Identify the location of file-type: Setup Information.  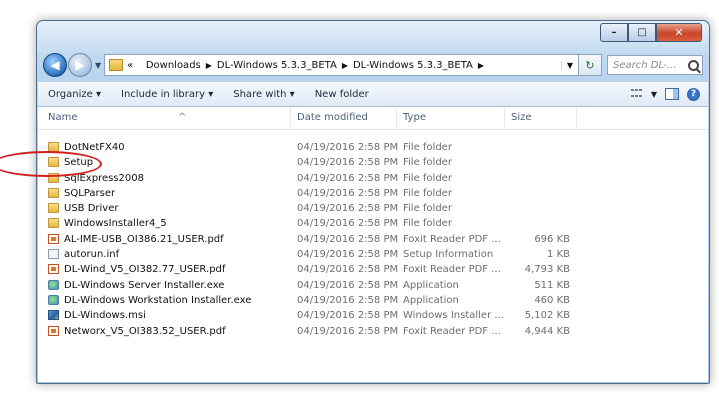
(448, 255).